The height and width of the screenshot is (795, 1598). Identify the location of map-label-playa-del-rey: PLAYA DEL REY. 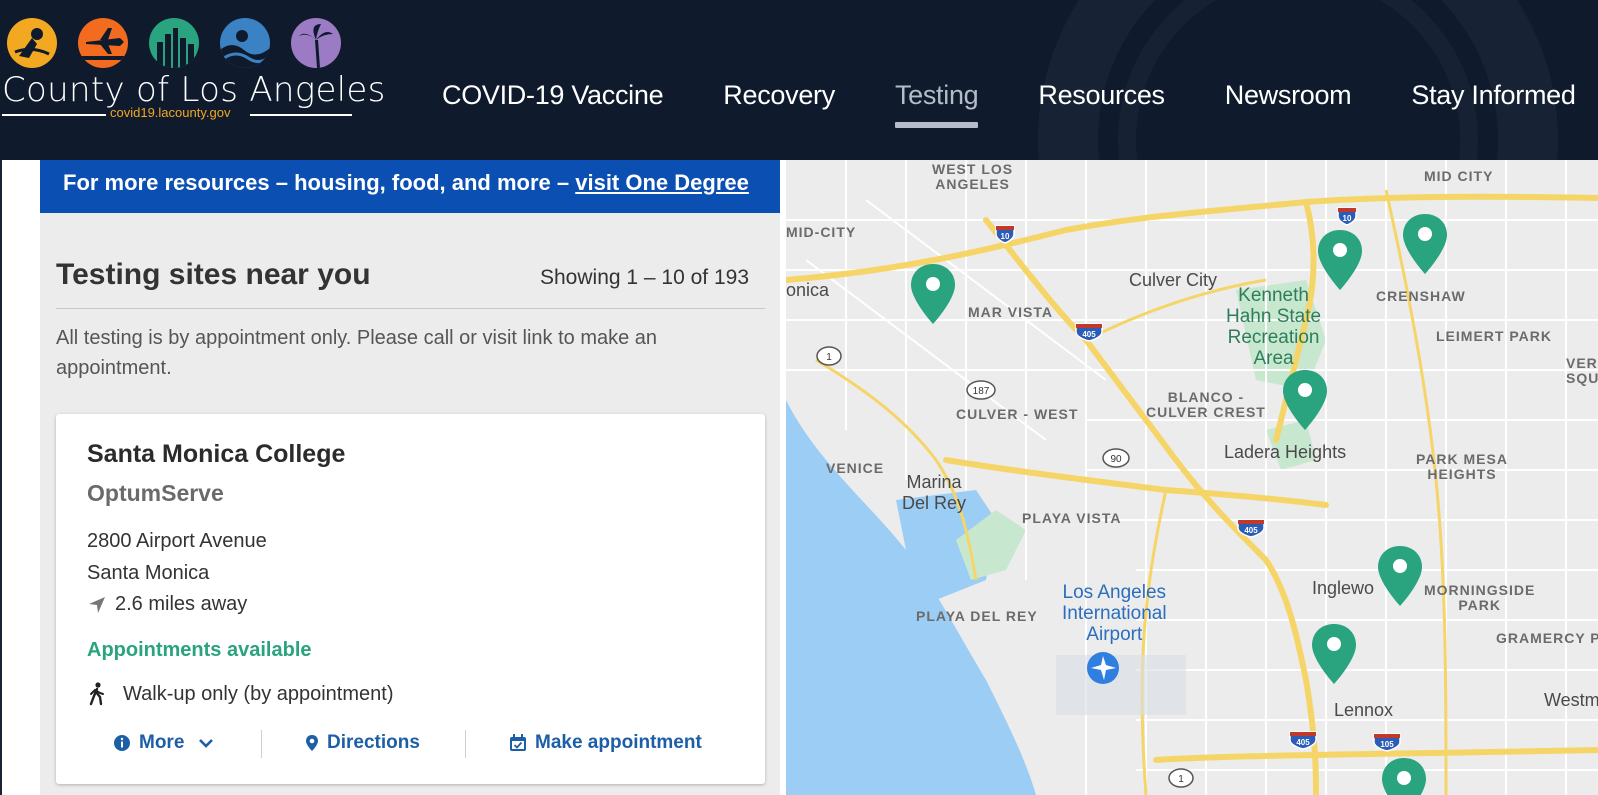
(977, 616).